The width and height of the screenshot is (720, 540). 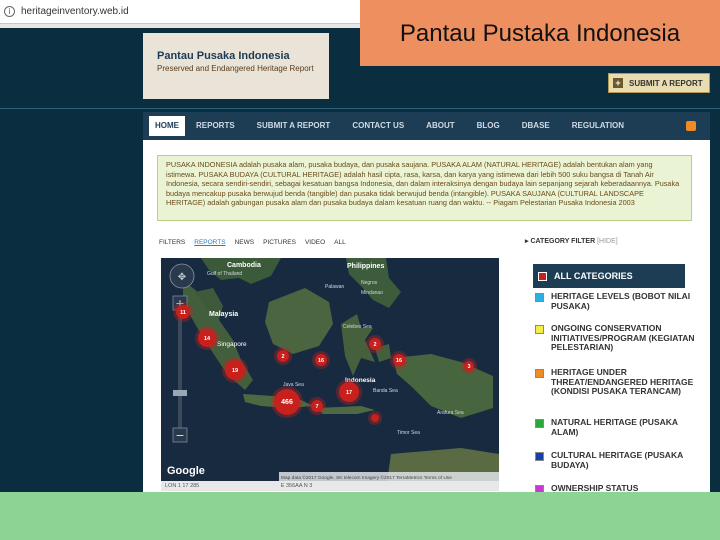 What do you see at coordinates (450, 413) in the screenshot?
I see `map-label-arafura-sea: Arafura Sea` at bounding box center [450, 413].